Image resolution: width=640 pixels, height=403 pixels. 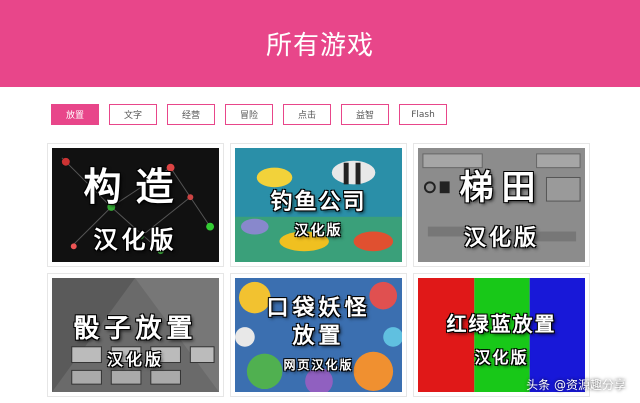 What do you see at coordinates (133, 114) in the screenshot?
I see `filter-text: 文字` at bounding box center [133, 114].